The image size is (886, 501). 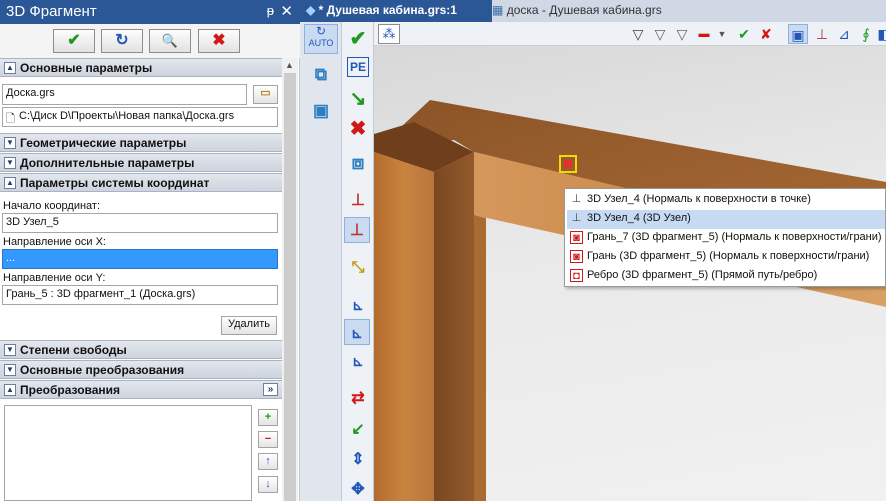 I want to click on refresh-button: ↻, so click(x=122, y=41).